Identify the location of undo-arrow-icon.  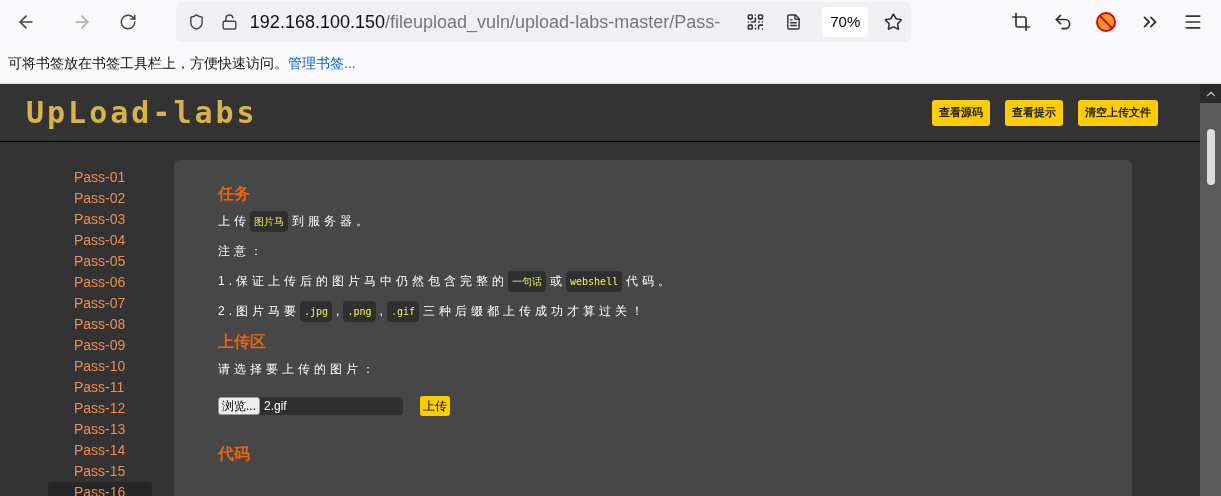
(1063, 22).